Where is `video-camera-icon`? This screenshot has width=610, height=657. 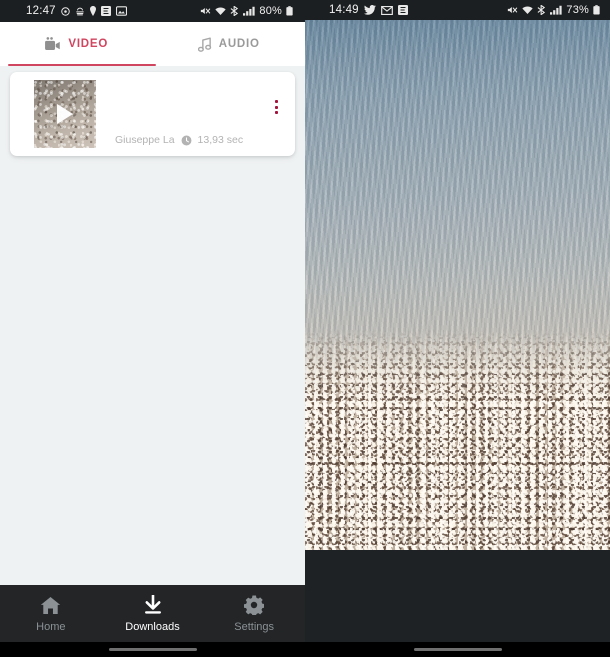
video-camera-icon is located at coordinates (52, 44).